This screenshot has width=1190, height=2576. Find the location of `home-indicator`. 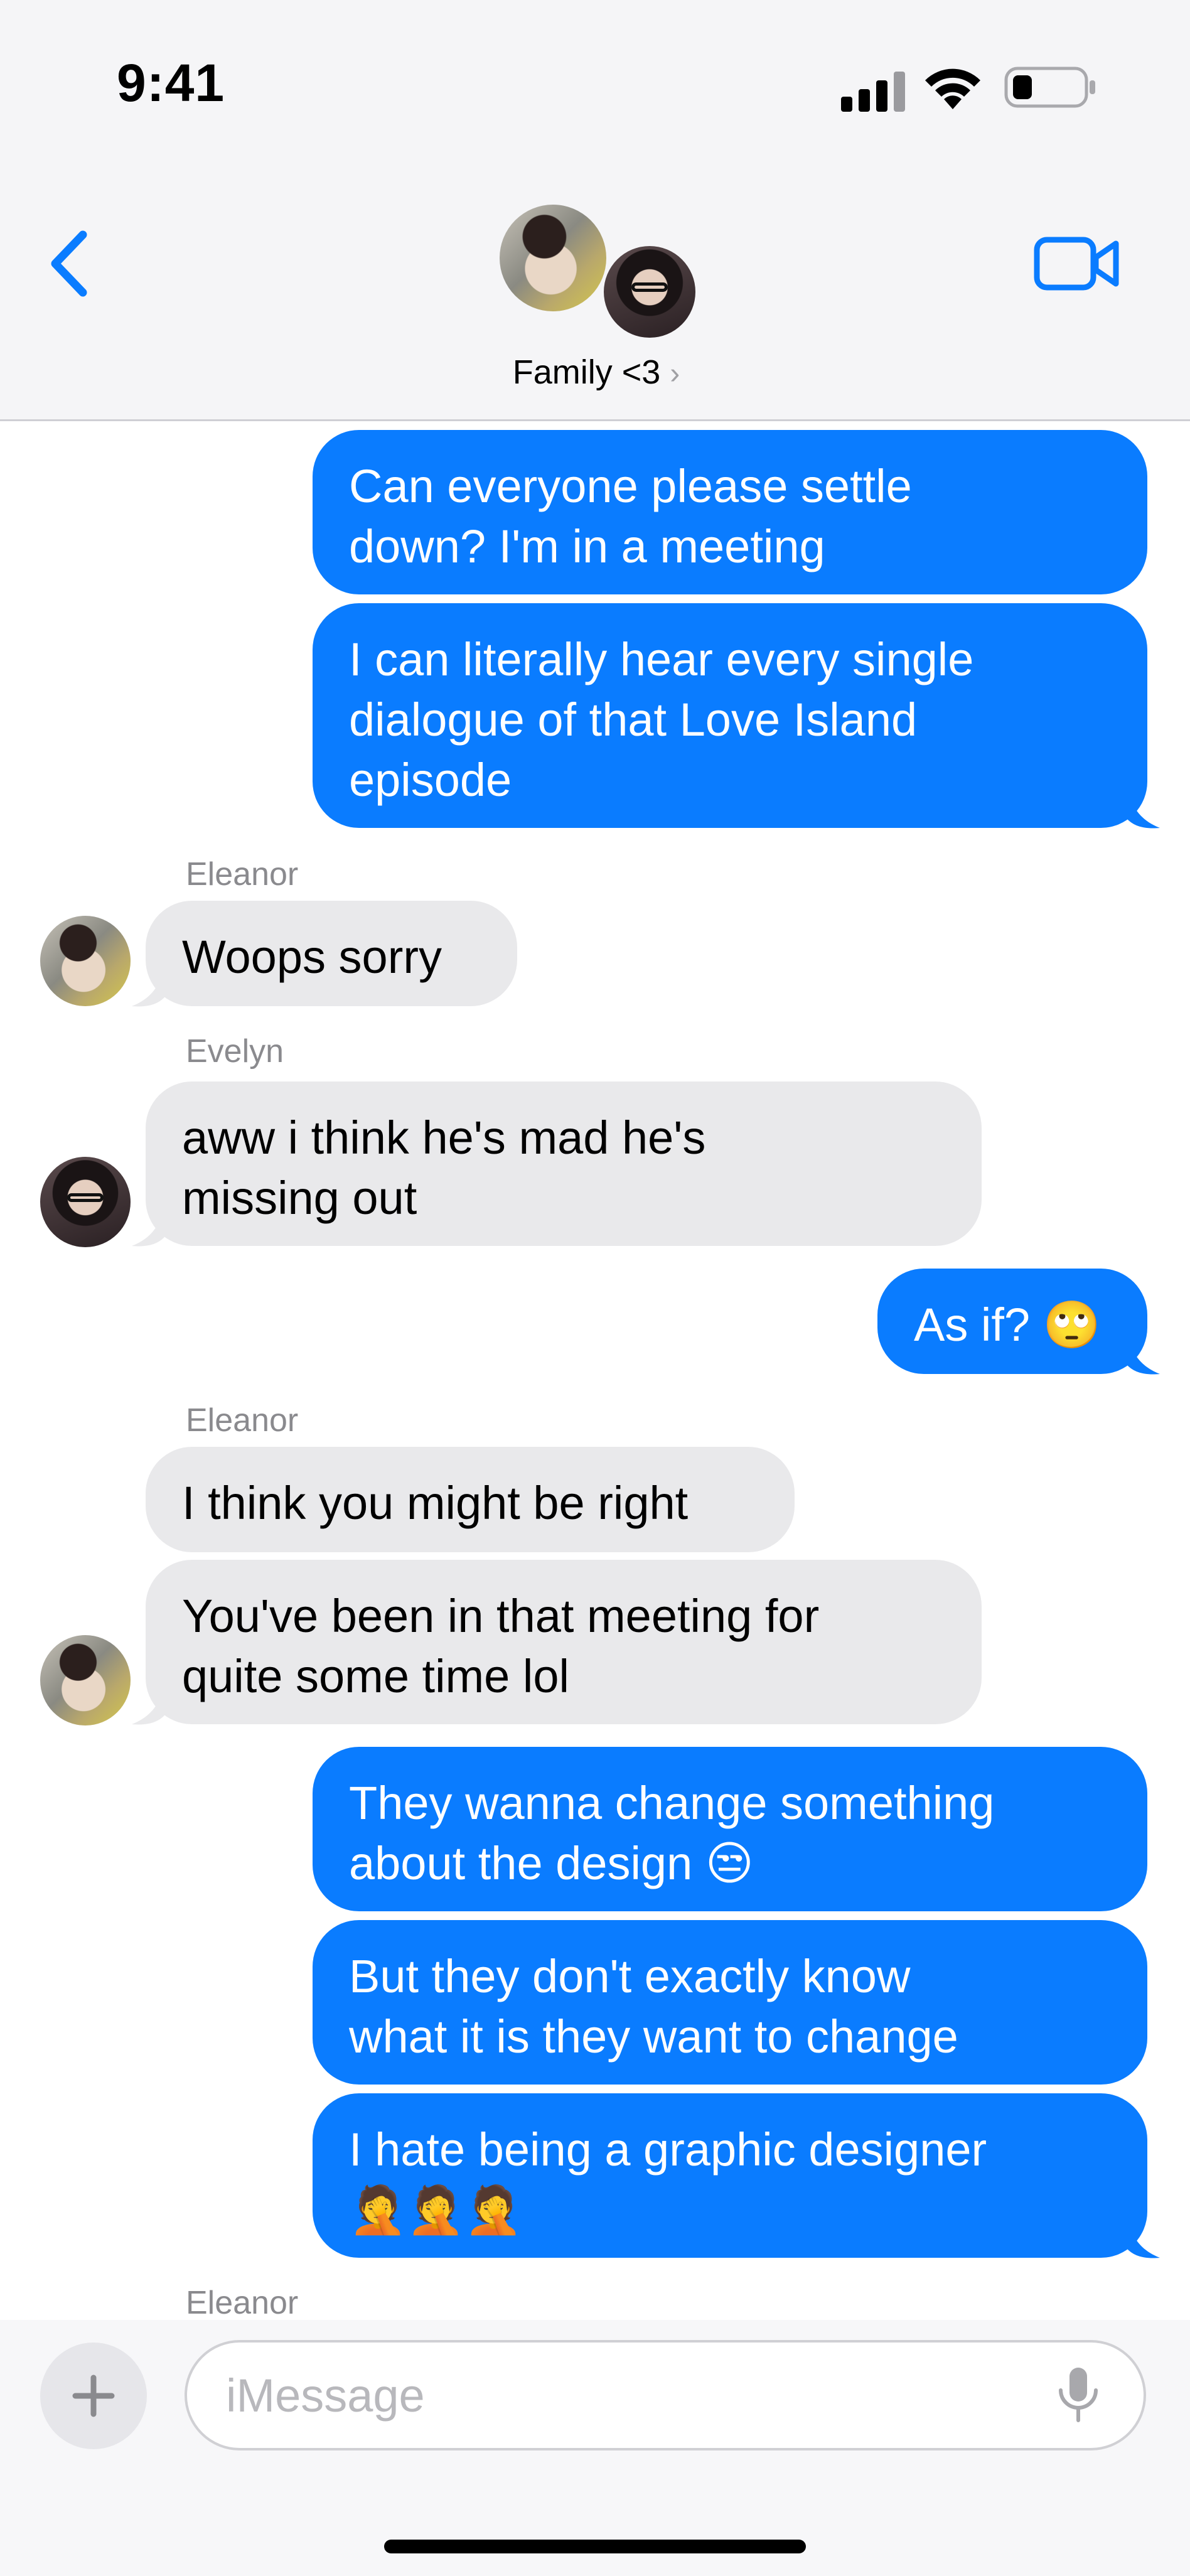

home-indicator is located at coordinates (595, 2546).